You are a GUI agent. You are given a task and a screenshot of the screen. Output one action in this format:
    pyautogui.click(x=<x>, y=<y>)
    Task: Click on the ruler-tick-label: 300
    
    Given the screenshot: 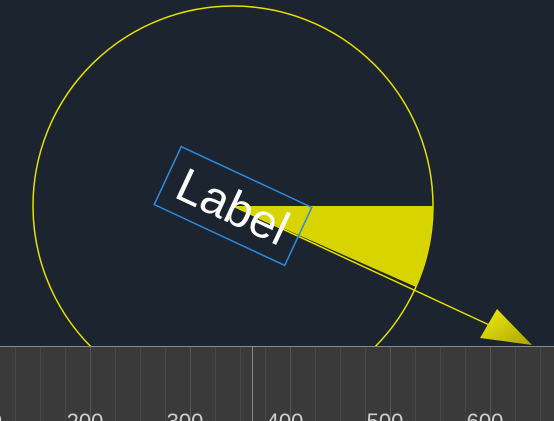 What is the action you would take?
    pyautogui.click(x=185, y=415)
    